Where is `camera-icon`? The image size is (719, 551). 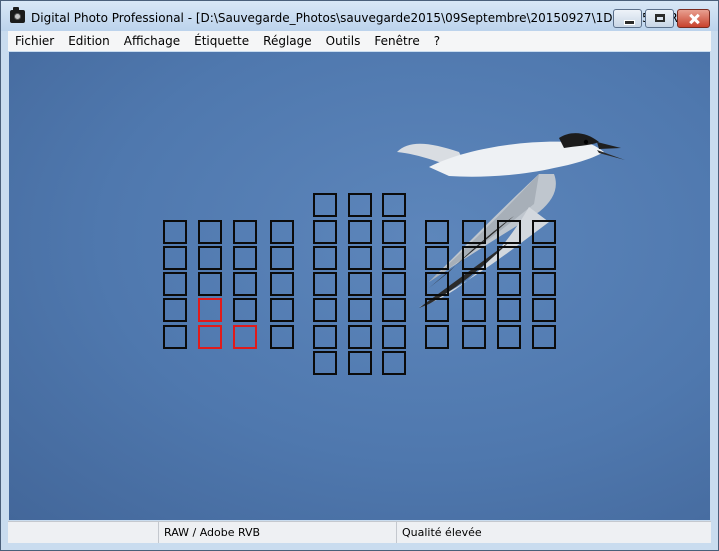
camera-icon is located at coordinates (17, 15).